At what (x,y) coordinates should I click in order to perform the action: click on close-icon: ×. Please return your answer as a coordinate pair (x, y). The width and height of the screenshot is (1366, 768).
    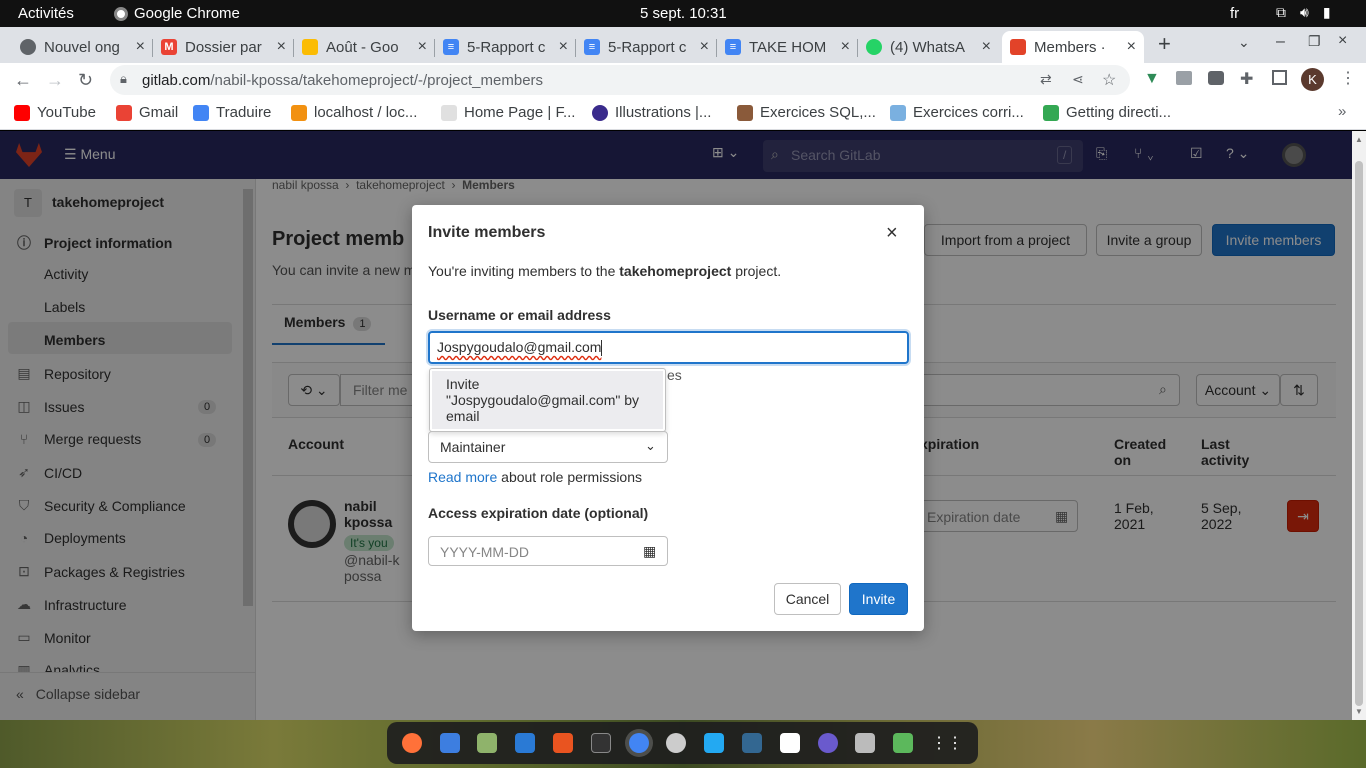
    Looking at the image, I should click on (892, 233).